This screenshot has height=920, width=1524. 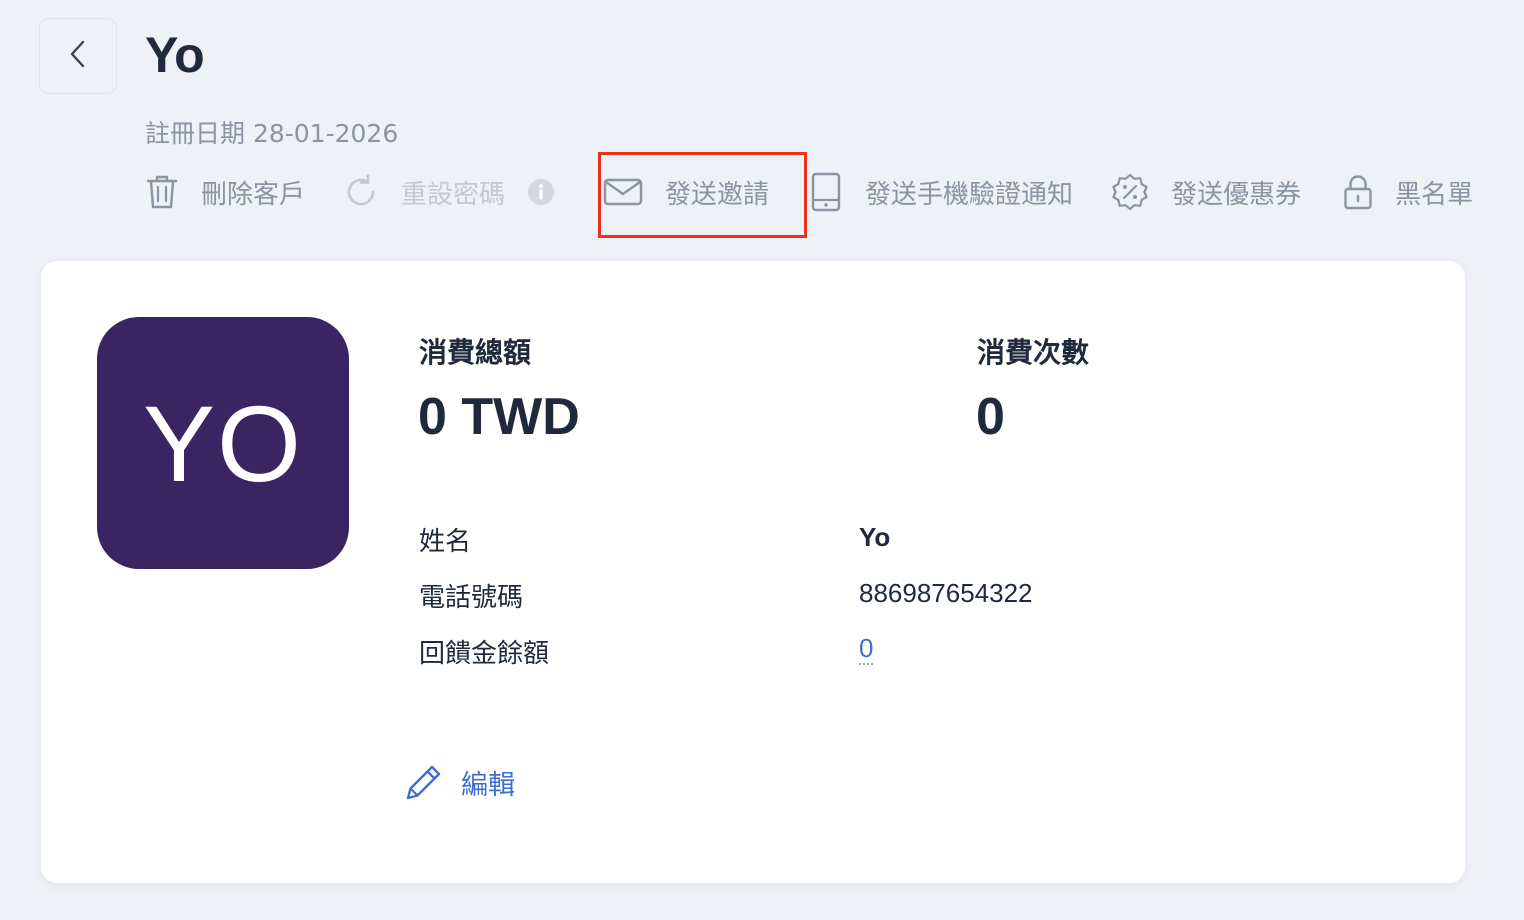 I want to click on avatar: YO, so click(x=223, y=443).